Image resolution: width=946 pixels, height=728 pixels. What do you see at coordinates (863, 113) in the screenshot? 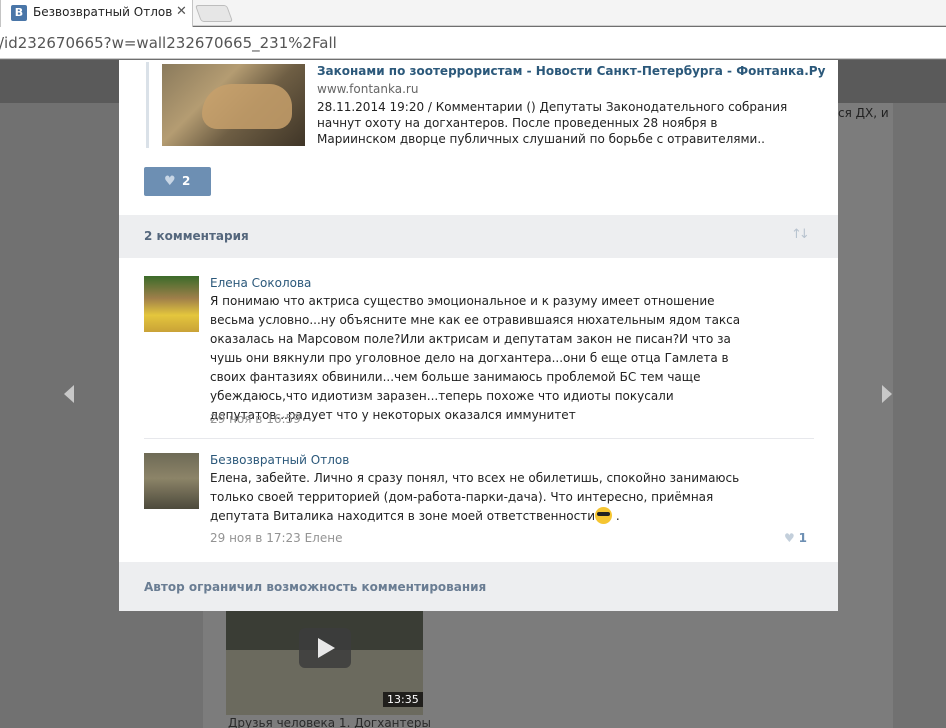
I see `background-text: ся ДХ, и` at bounding box center [863, 113].